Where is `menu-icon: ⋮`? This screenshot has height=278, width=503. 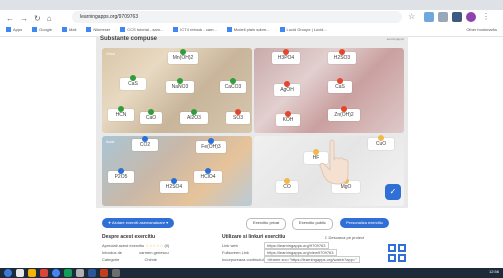 menu-icon: ⋮ is located at coordinates (487, 17).